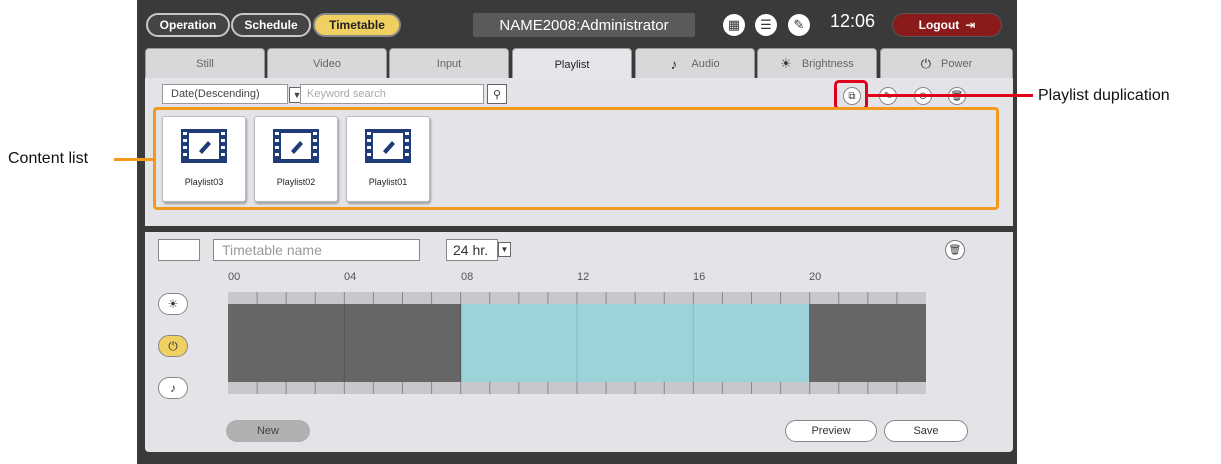  What do you see at coordinates (316, 250) in the screenshot?
I see `timetable-name-input: Timetable name` at bounding box center [316, 250].